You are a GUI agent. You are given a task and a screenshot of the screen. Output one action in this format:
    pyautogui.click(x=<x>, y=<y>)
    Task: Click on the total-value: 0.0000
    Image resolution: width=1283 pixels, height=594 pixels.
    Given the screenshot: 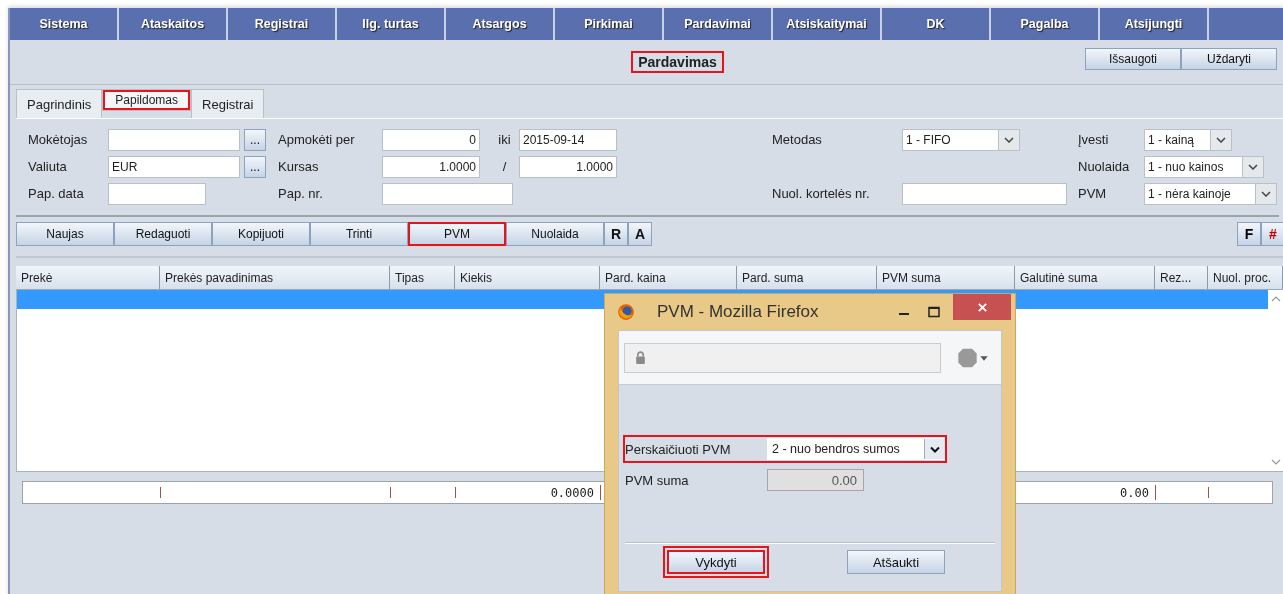 What is the action you would take?
    pyautogui.click(x=528, y=492)
    